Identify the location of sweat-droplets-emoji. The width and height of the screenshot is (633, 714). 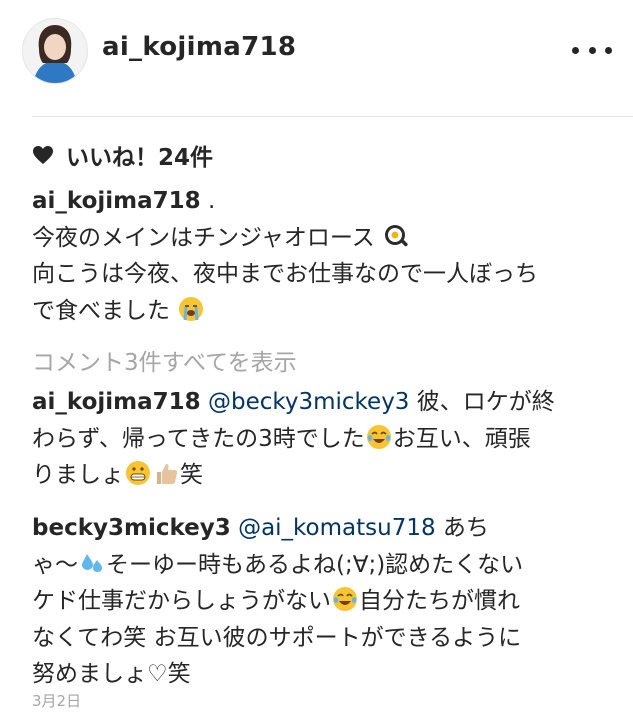
(92, 562).